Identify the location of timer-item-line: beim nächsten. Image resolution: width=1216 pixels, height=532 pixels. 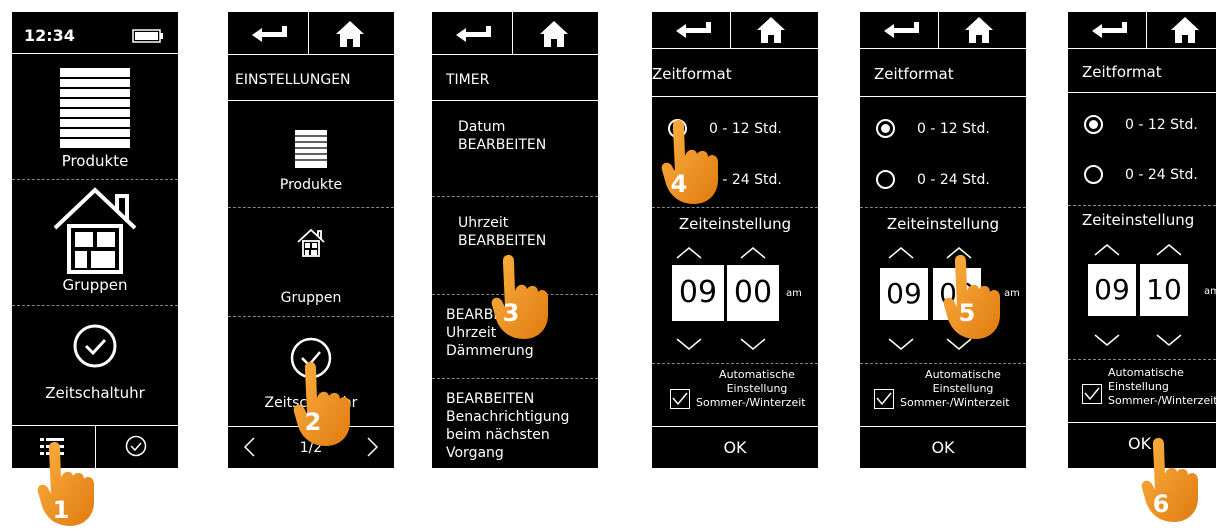
(498, 435).